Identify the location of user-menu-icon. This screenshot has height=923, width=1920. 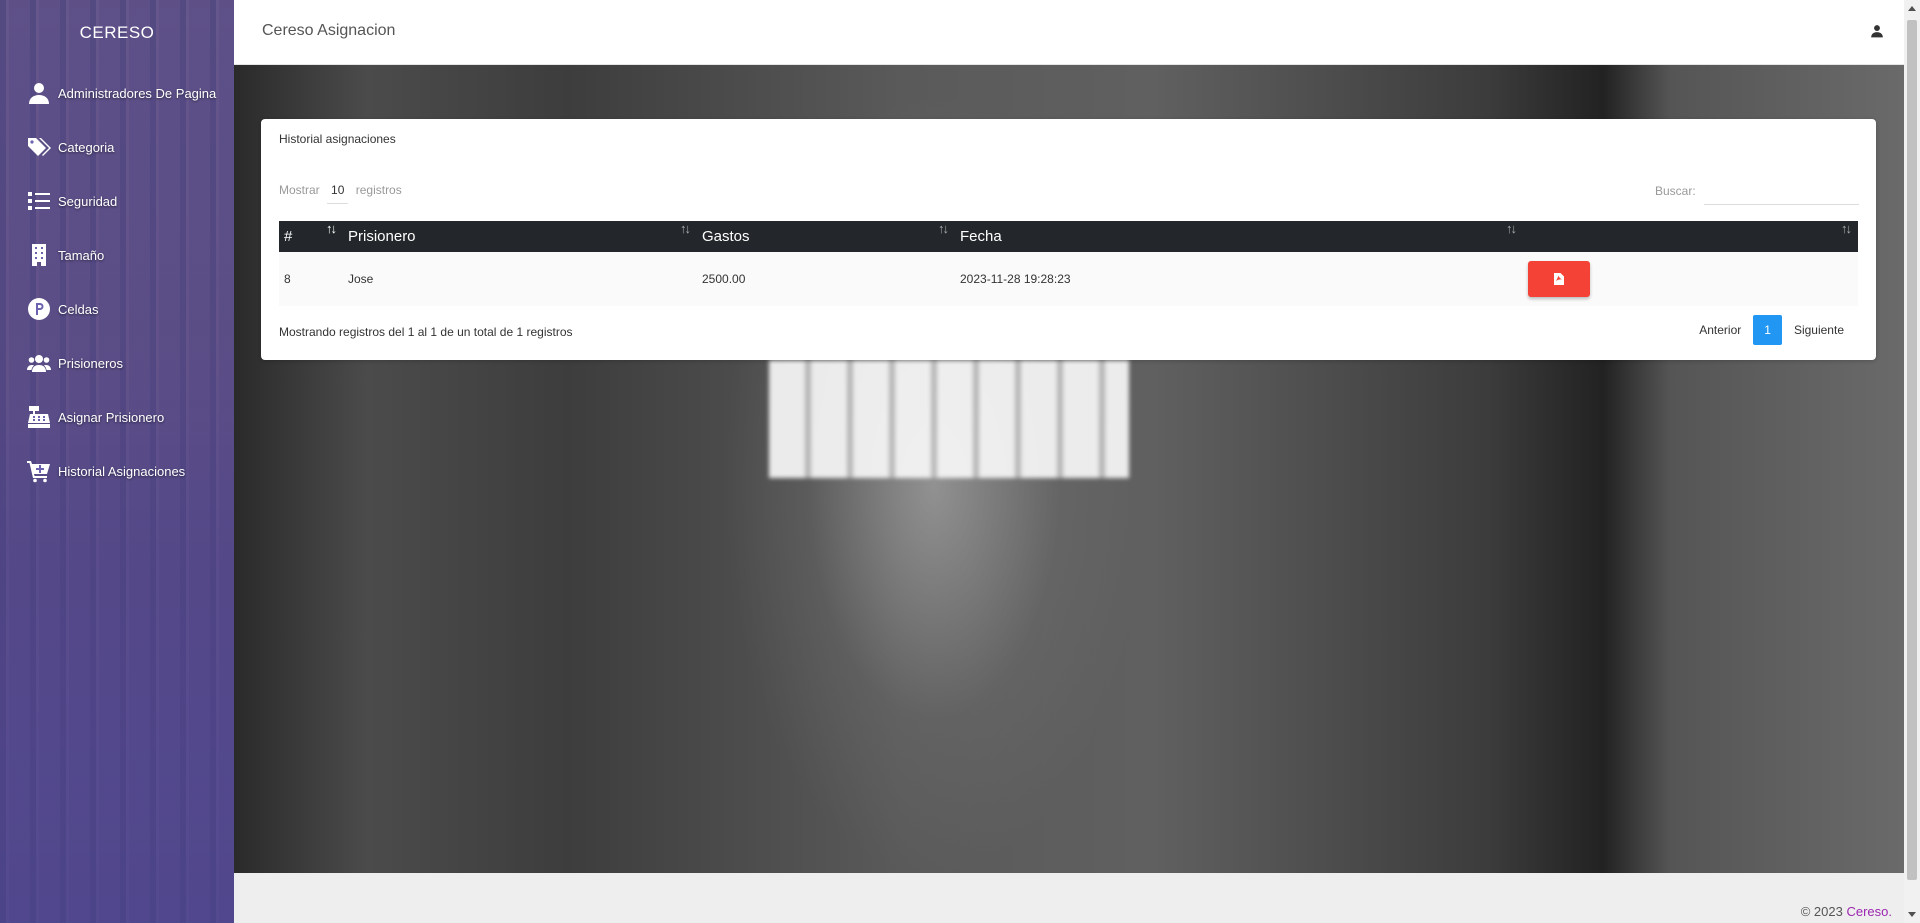
(1878, 32).